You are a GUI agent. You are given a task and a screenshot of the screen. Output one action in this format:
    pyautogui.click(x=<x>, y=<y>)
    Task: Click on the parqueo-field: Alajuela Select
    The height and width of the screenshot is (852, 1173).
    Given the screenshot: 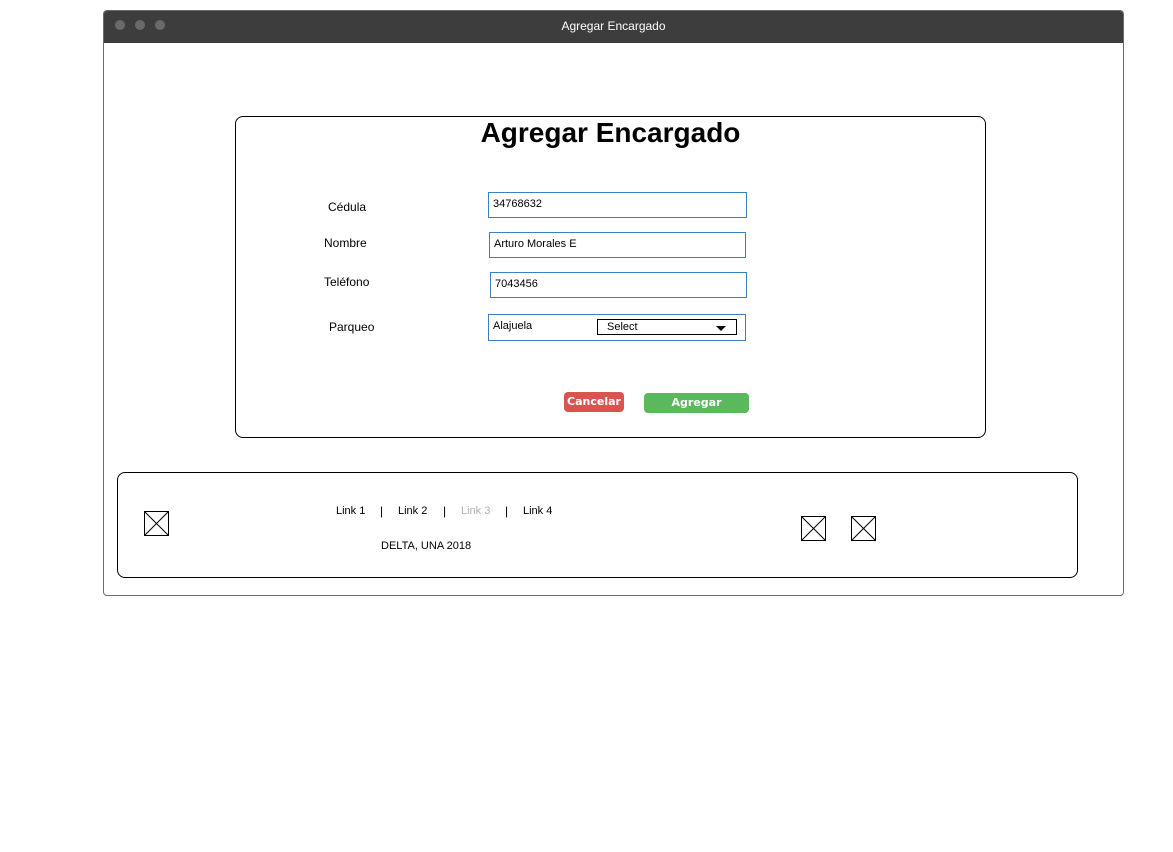 What is the action you would take?
    pyautogui.click(x=617, y=327)
    